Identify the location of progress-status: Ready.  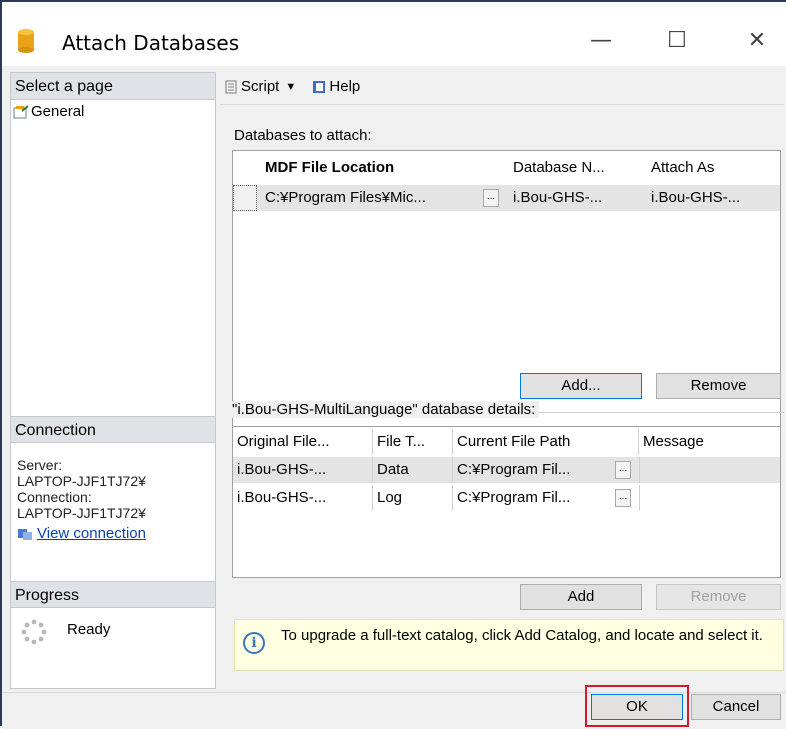
(89, 629).